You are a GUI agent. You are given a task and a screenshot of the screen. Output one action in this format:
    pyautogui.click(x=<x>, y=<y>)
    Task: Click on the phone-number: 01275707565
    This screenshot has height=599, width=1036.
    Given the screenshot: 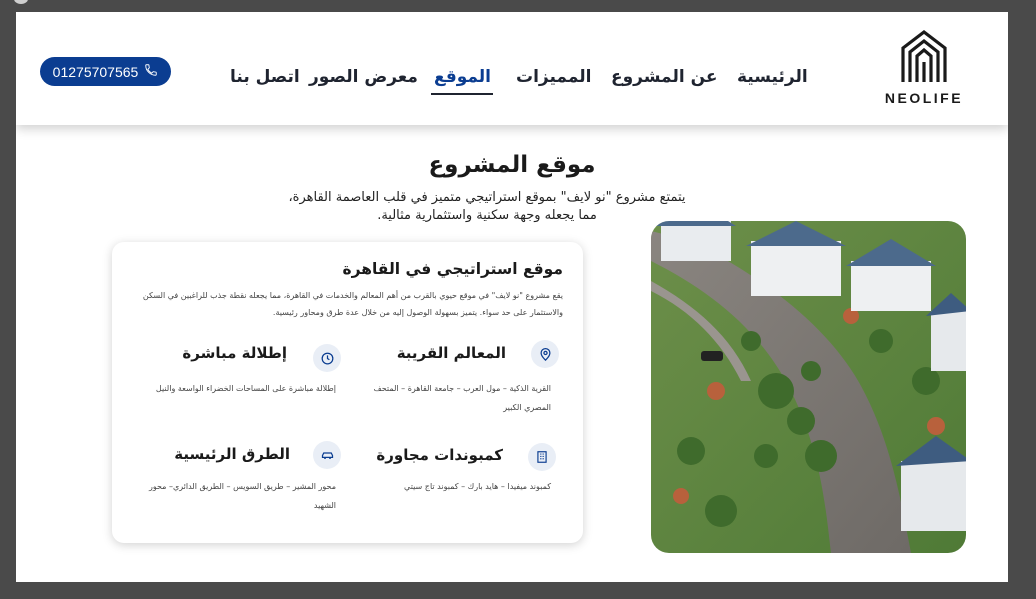 What is the action you would take?
    pyautogui.click(x=95, y=71)
    